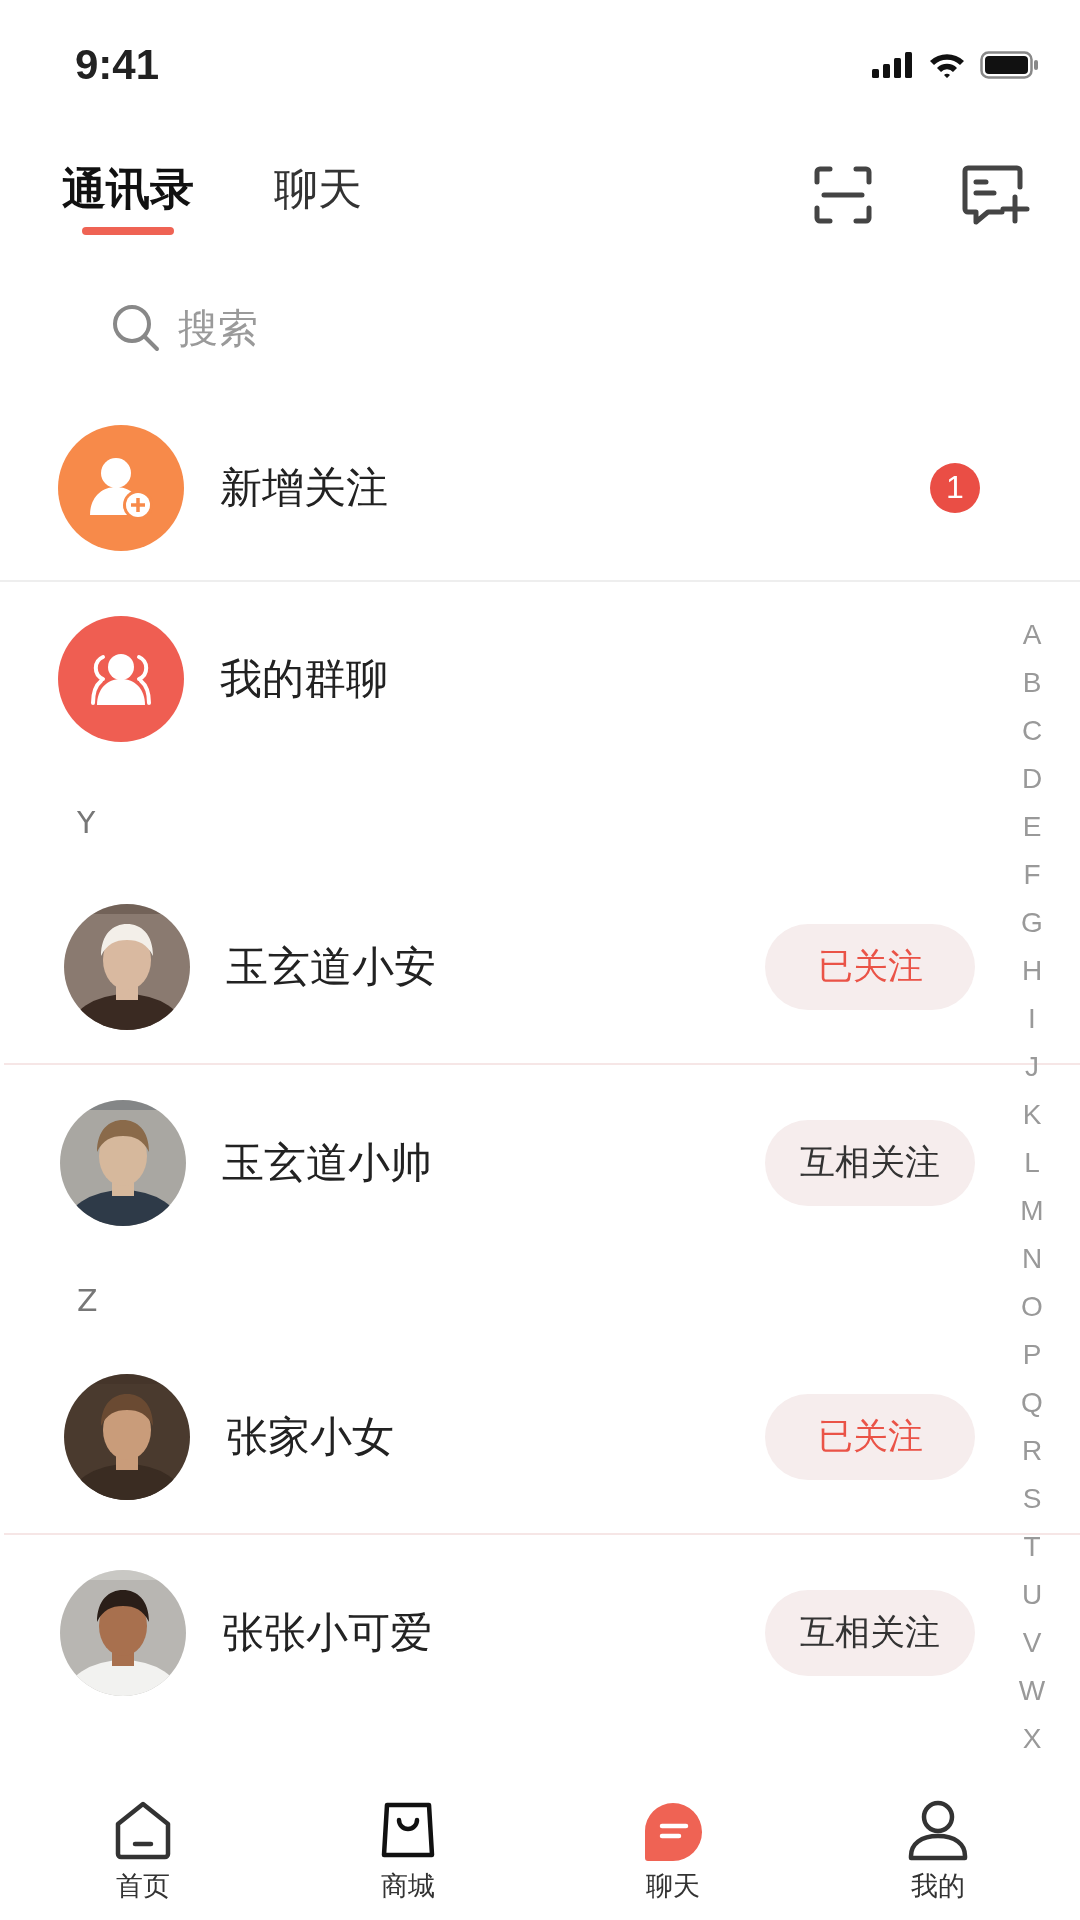 This screenshot has width=1080, height=1920. I want to click on index-letter: Q, so click(1032, 1403).